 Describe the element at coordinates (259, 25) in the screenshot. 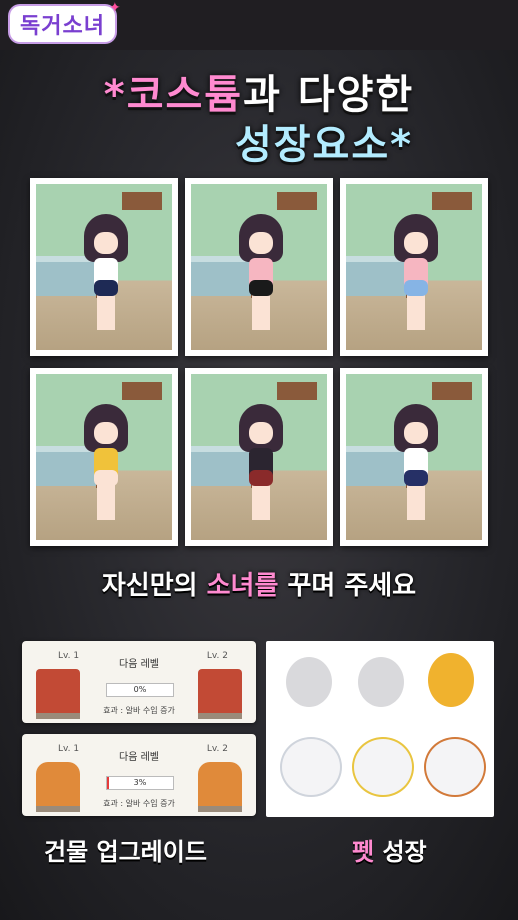

I see `top-bar: 독거소녀 ✦` at that location.